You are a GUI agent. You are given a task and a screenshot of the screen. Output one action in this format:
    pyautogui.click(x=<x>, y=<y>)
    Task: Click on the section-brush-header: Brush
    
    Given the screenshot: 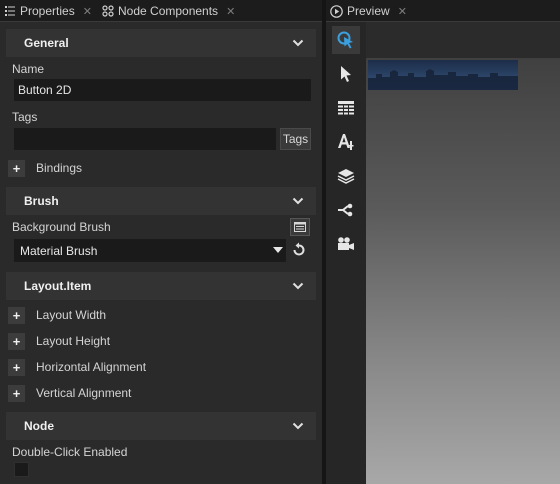 What is the action you would take?
    pyautogui.click(x=161, y=201)
    